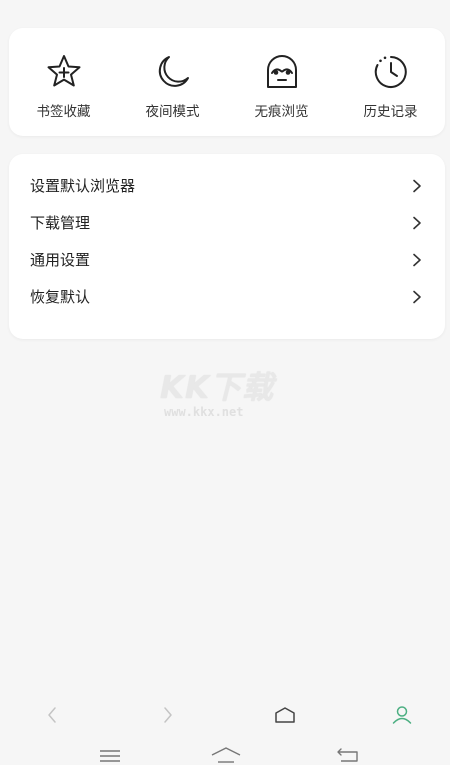 The height and width of the screenshot is (765, 450). What do you see at coordinates (172, 112) in the screenshot?
I see `night-mode-label: 夜间模式` at bounding box center [172, 112].